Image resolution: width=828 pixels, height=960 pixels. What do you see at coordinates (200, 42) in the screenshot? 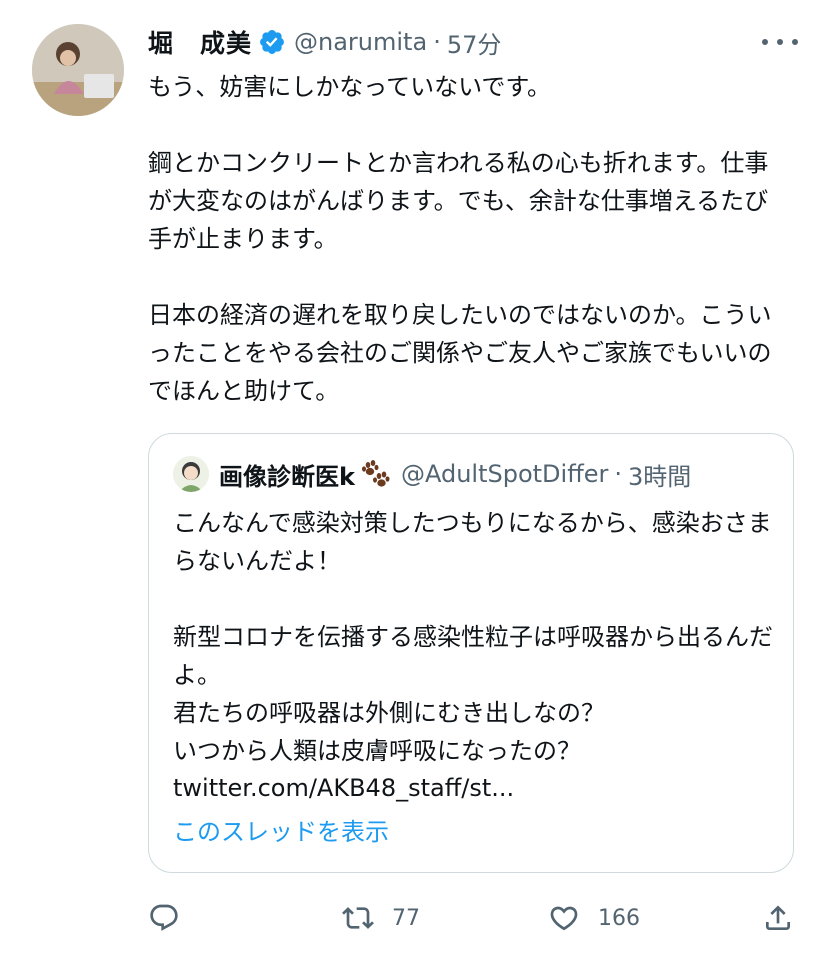
I see `author-name: 堀 成美` at bounding box center [200, 42].